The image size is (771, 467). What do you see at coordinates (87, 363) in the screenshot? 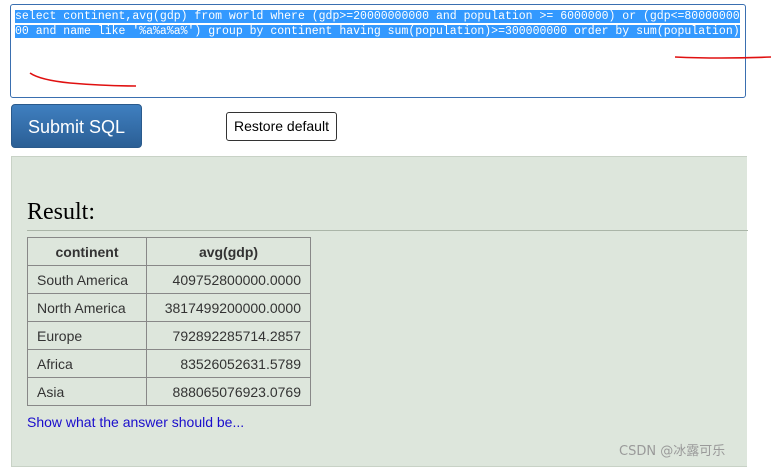
I see `cell-continent: Africa` at bounding box center [87, 363].